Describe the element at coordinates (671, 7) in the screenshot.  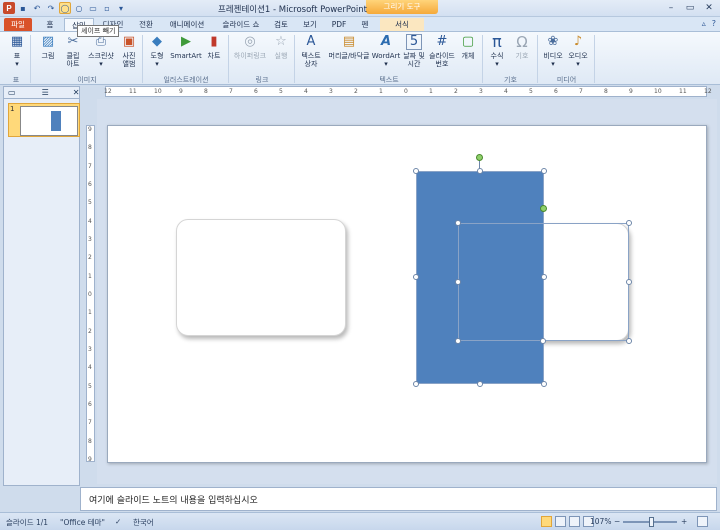
I see `minimize-icon: –` at that location.